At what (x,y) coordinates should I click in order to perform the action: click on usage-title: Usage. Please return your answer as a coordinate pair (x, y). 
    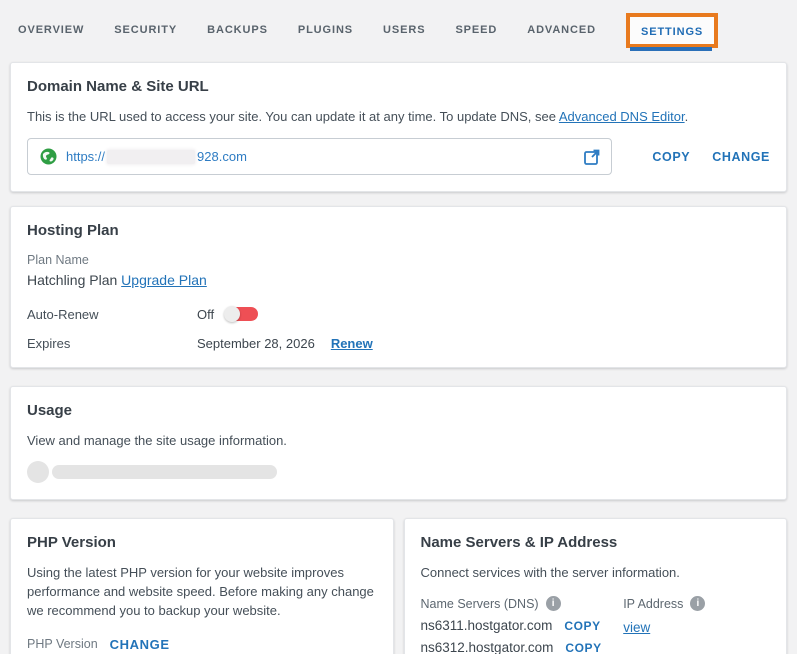
    Looking at the image, I should click on (50, 410).